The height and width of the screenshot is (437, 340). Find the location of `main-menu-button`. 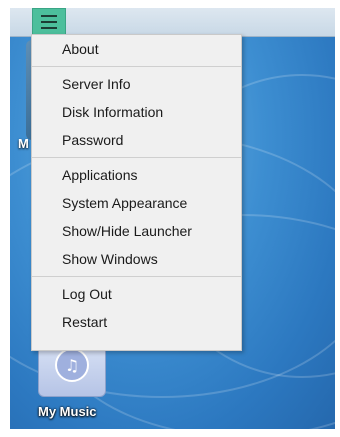

main-menu-button is located at coordinates (49, 22).